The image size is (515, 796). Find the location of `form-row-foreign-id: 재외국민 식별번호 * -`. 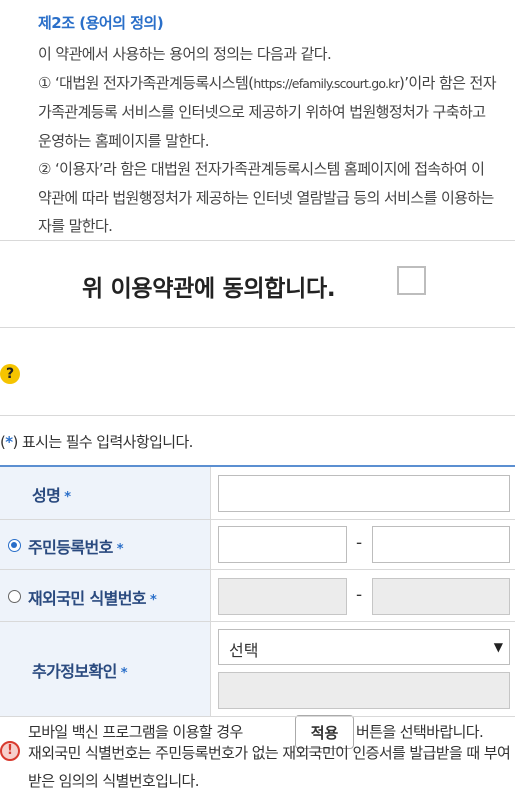

form-row-foreign-id: 재외국민 식별번호 * - is located at coordinates (257, 596).